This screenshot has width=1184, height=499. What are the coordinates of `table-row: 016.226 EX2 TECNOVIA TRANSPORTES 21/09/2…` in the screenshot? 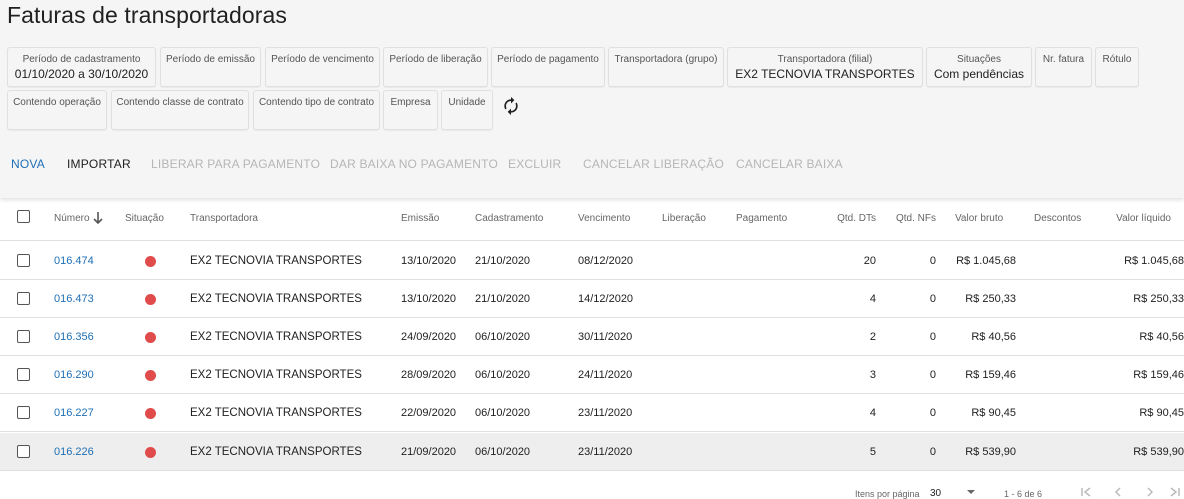 It's located at (592, 452).